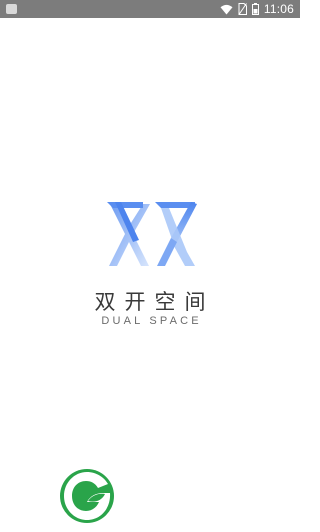  Describe the element at coordinates (242, 9) in the screenshot. I see `sim-card-icon` at that location.